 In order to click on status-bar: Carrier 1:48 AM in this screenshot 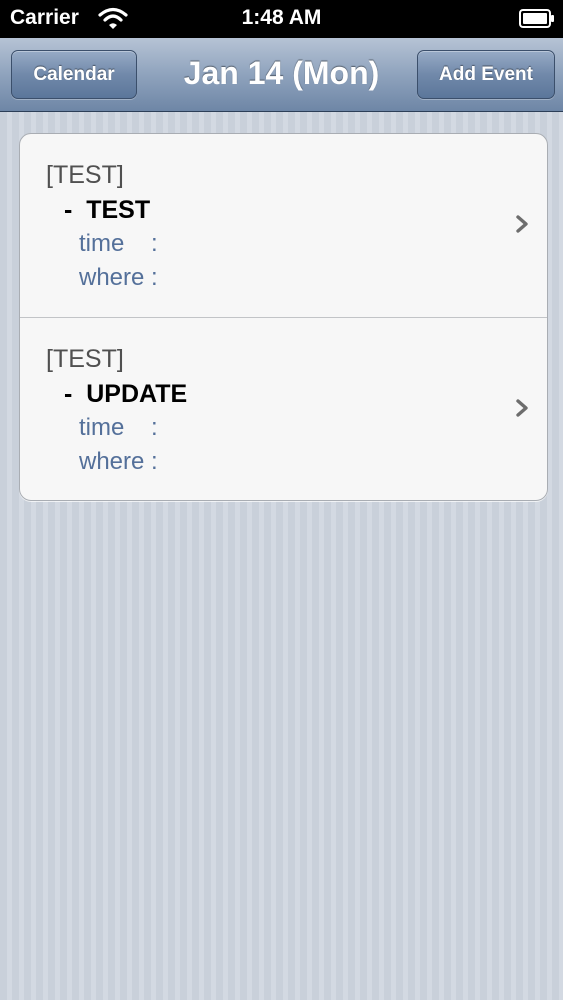, I will do `click(281, 19)`.